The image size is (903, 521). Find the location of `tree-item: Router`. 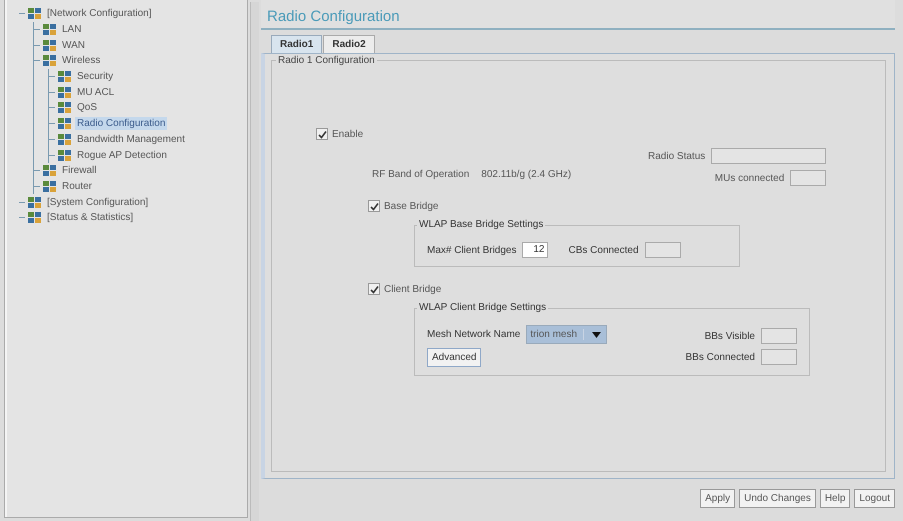

tree-item: Router is located at coordinates (77, 186).